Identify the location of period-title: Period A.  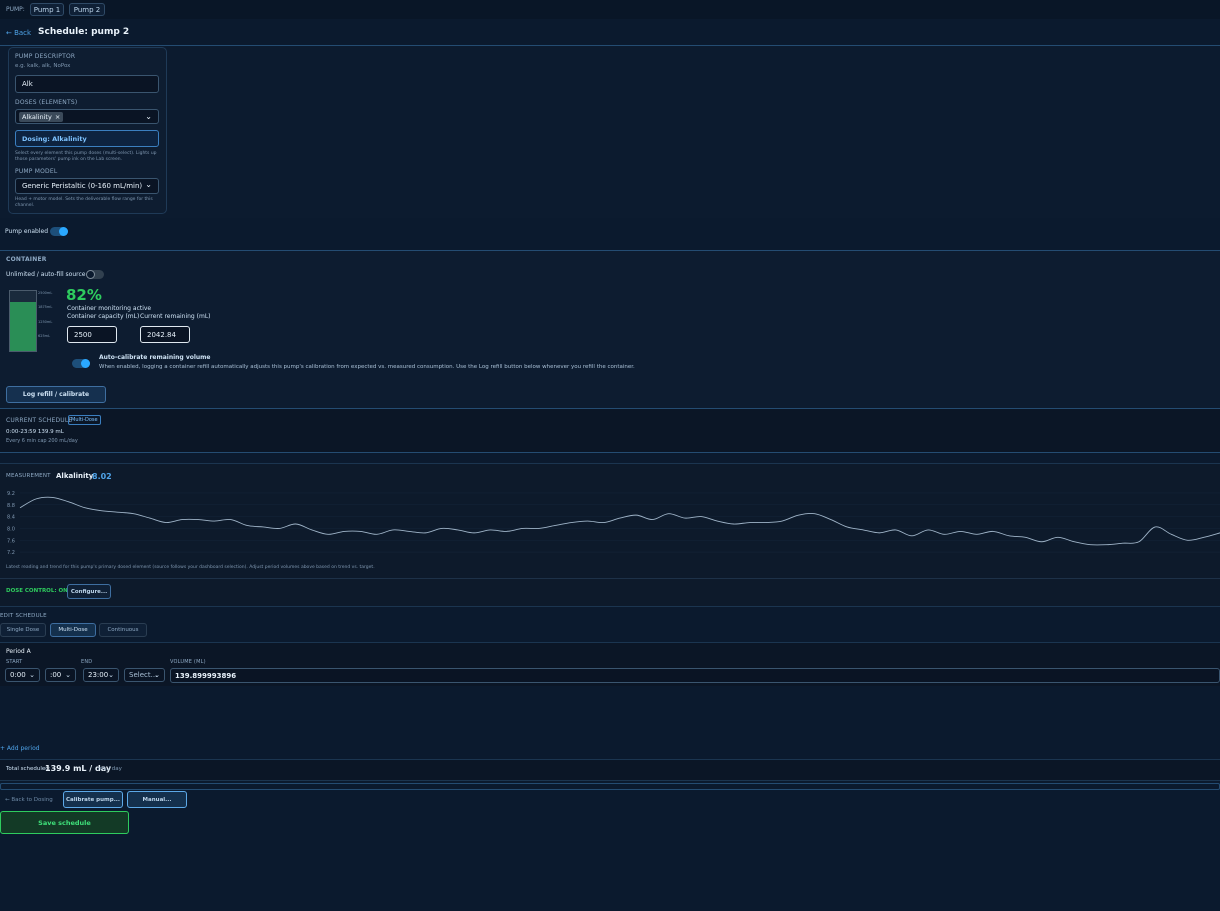
(18, 651).